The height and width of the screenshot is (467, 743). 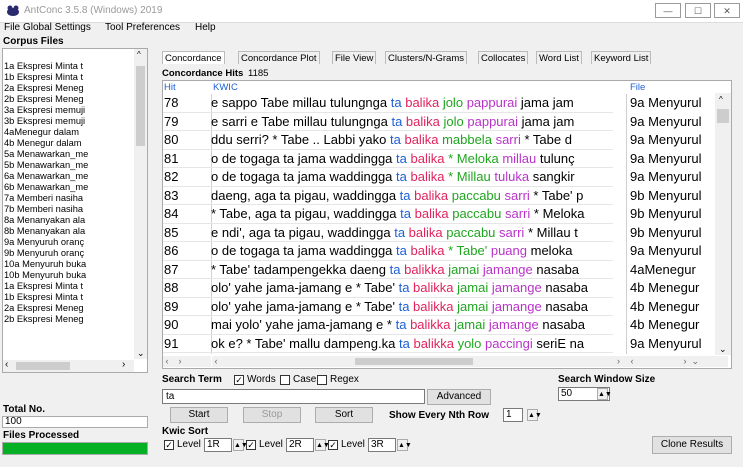 I want to click on clone-results-button: Clone Results, so click(x=692, y=445).